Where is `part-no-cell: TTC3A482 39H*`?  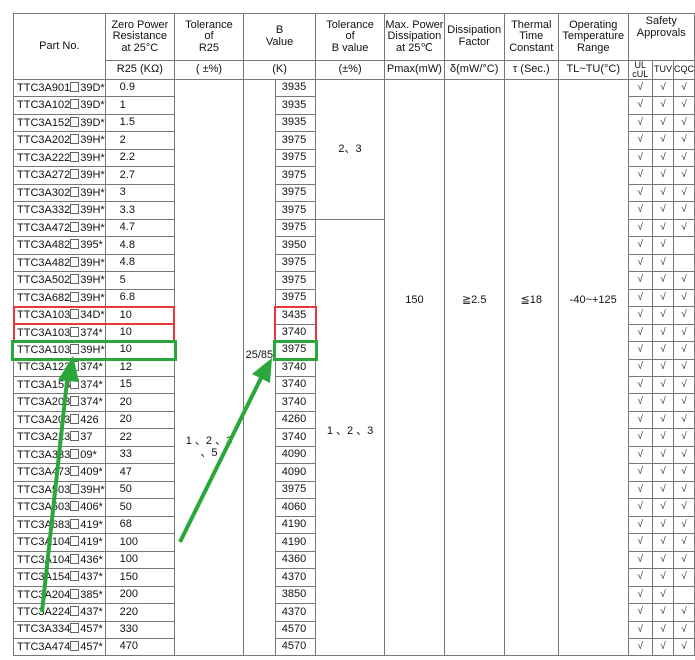
part-no-cell: TTC3A482 39H* is located at coordinates (59, 263).